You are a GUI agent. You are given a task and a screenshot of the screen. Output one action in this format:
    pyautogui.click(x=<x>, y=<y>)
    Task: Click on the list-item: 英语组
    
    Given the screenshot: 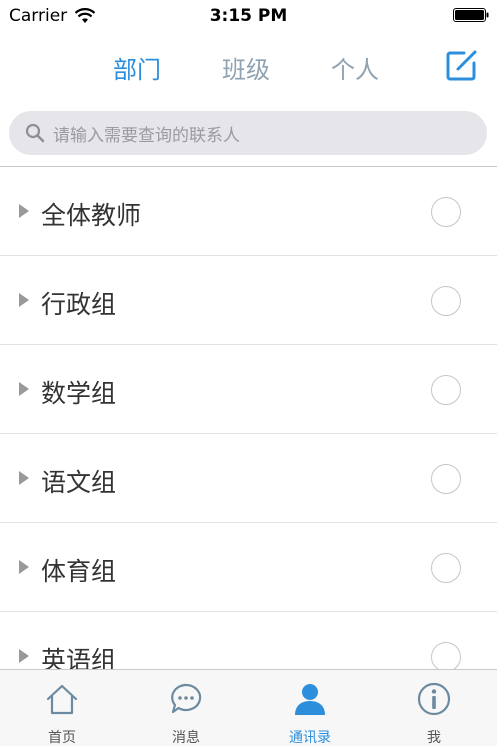 What is the action you would take?
    pyautogui.click(x=248, y=640)
    